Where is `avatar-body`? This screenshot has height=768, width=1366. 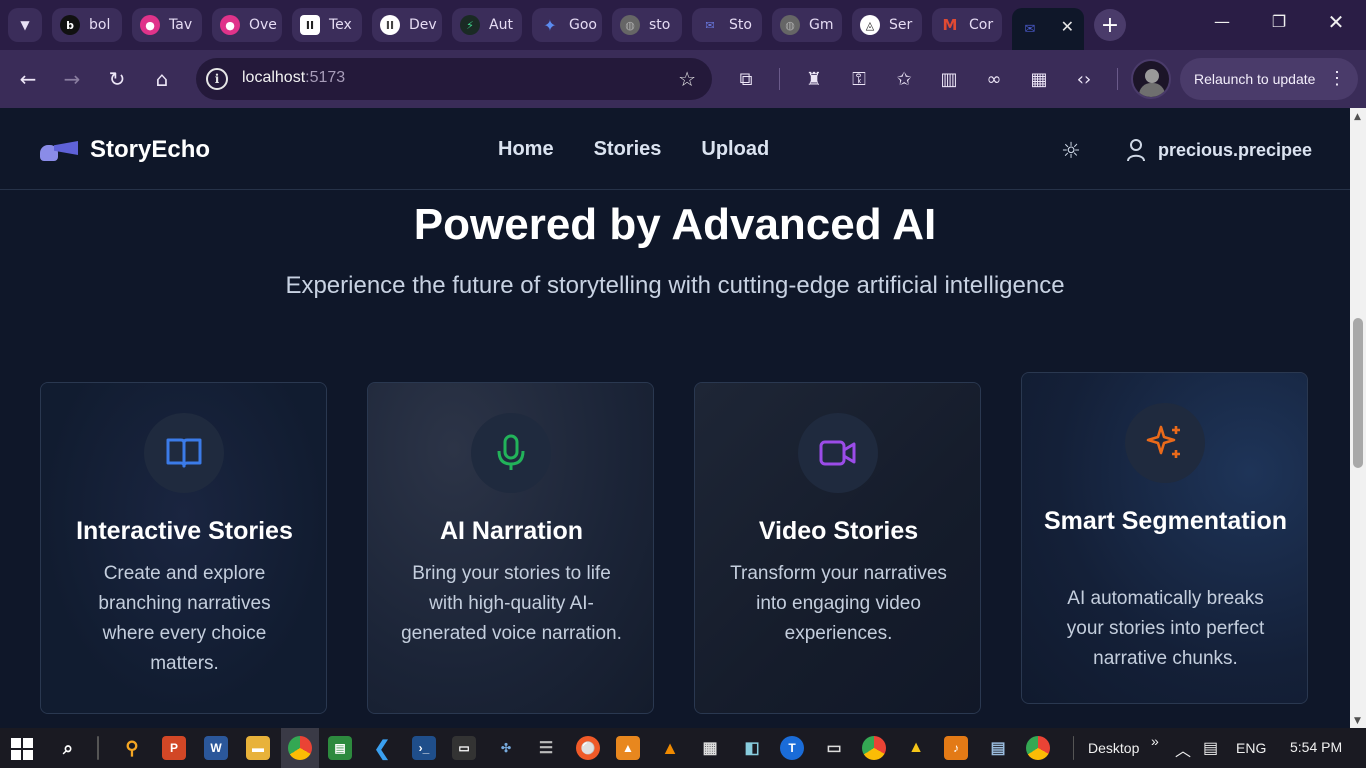 avatar-body is located at coordinates (1152, 90).